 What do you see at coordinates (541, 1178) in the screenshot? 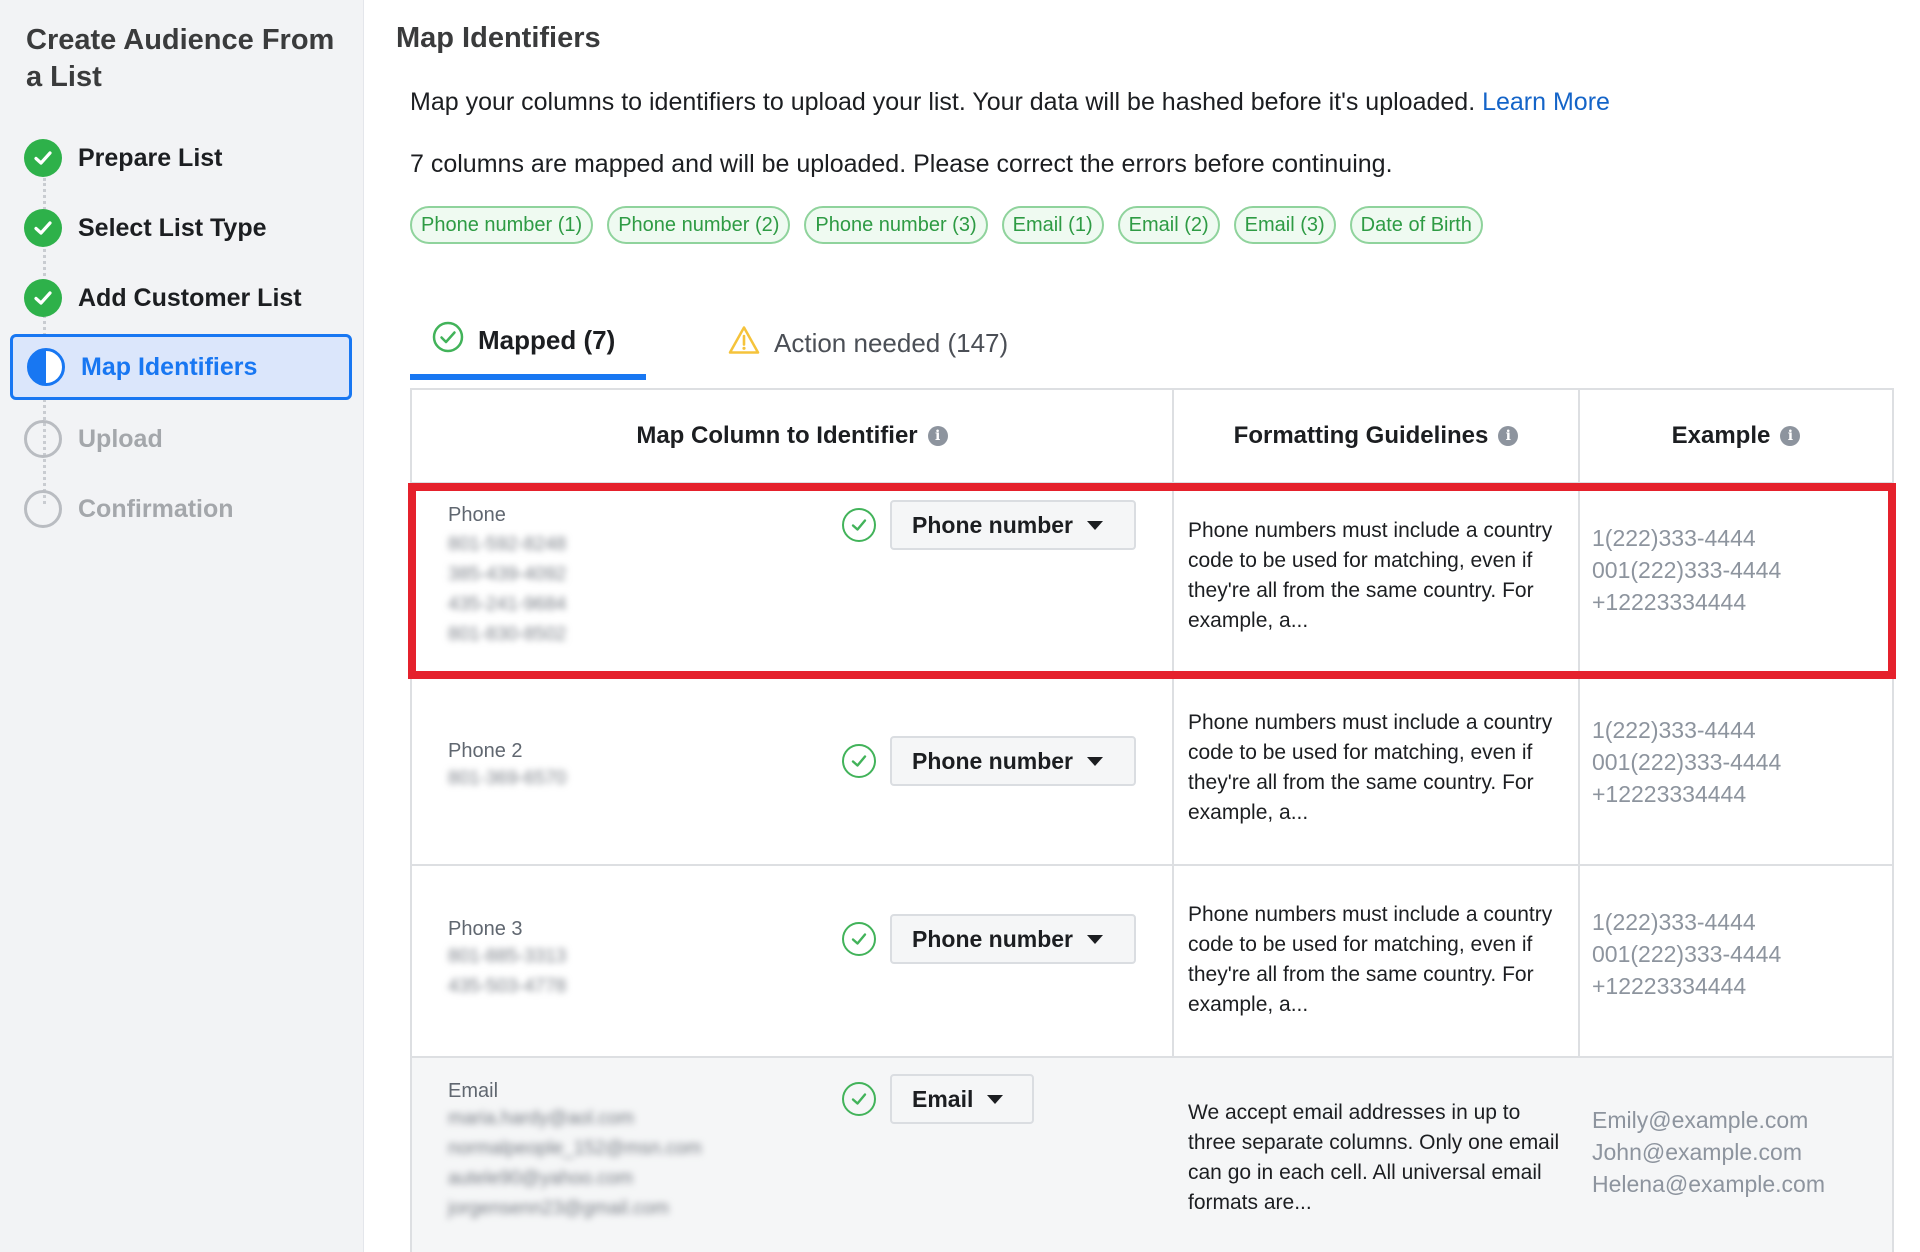
I see `sample-value: autele90@yahoo.com` at bounding box center [541, 1178].